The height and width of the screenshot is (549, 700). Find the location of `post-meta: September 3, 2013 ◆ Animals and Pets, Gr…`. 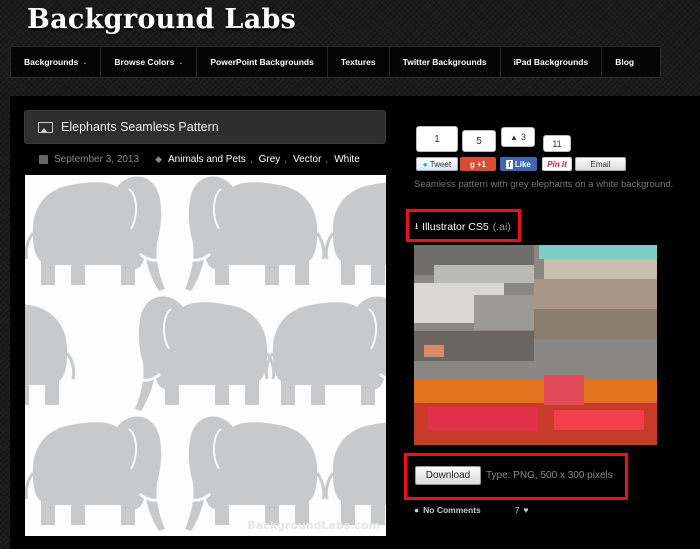

post-meta: September 3, 2013 ◆ Animals and Pets, Gr… is located at coordinates (199, 159).